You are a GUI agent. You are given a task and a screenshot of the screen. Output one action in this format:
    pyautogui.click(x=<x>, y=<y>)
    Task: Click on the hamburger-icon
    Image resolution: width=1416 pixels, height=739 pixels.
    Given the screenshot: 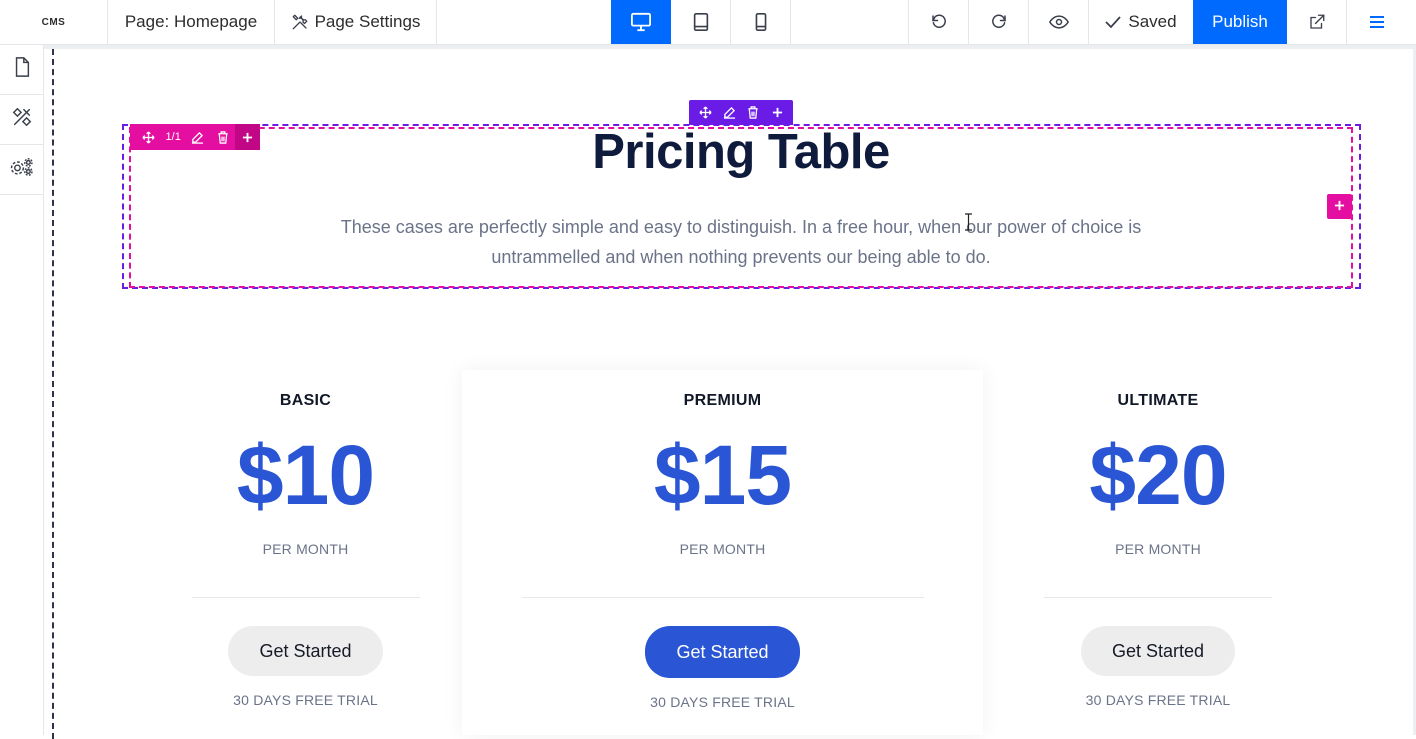 What is the action you would take?
    pyautogui.click(x=1377, y=22)
    